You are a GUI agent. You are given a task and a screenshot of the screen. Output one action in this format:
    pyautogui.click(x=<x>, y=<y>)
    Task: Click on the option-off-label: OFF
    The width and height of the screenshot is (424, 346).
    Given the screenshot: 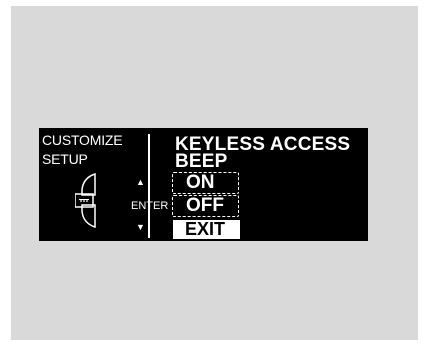 What is the action you would take?
    pyautogui.click(x=205, y=205)
    